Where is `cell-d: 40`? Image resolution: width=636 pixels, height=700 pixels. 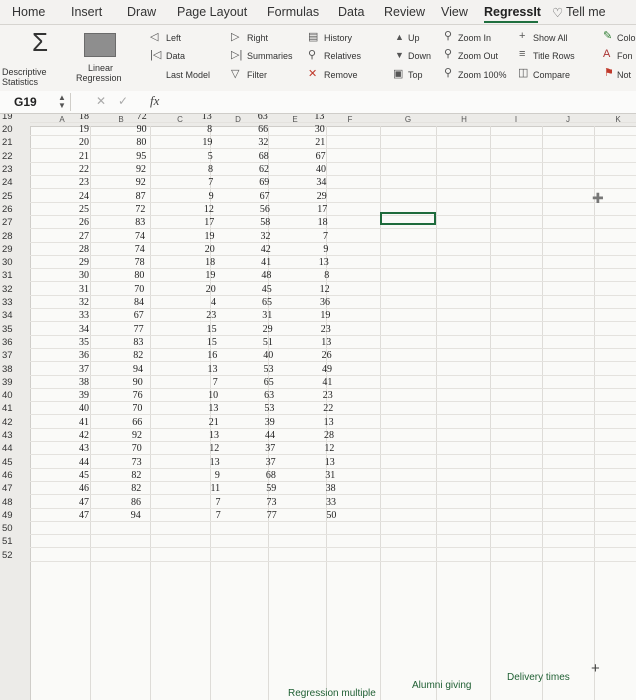 cell-d: 40 is located at coordinates (261, 355).